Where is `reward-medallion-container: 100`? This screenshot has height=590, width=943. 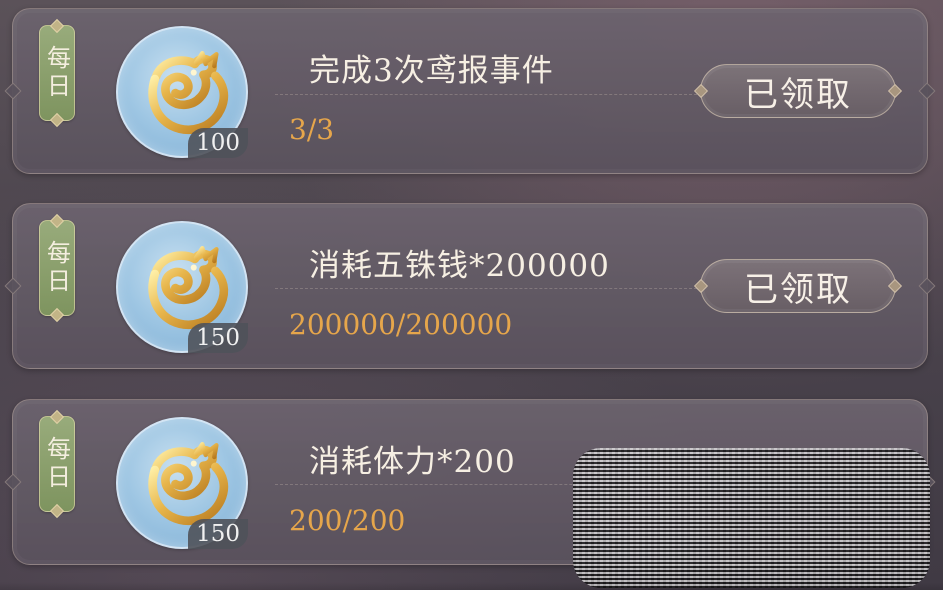
reward-medallion-container: 100 is located at coordinates (182, 92).